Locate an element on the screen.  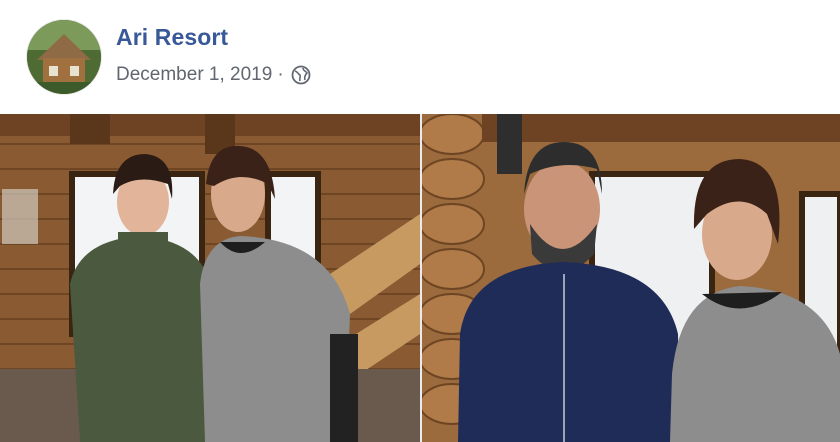
page-avatar is located at coordinates (64, 57).